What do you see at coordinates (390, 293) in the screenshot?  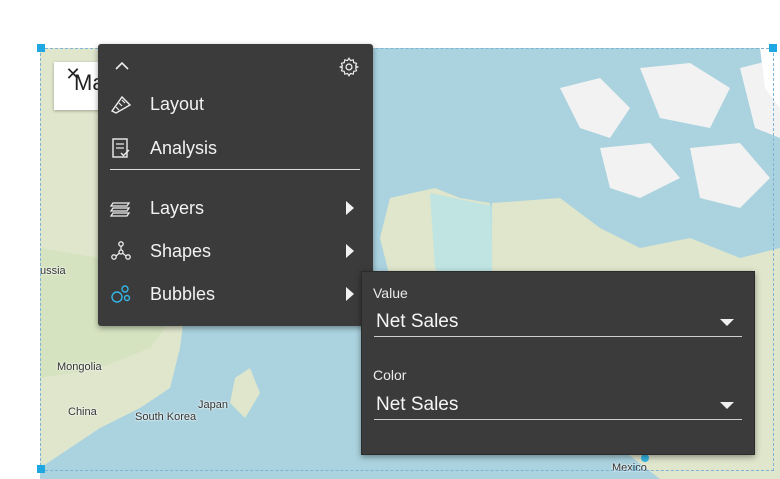 I see `value-field-label: Value` at bounding box center [390, 293].